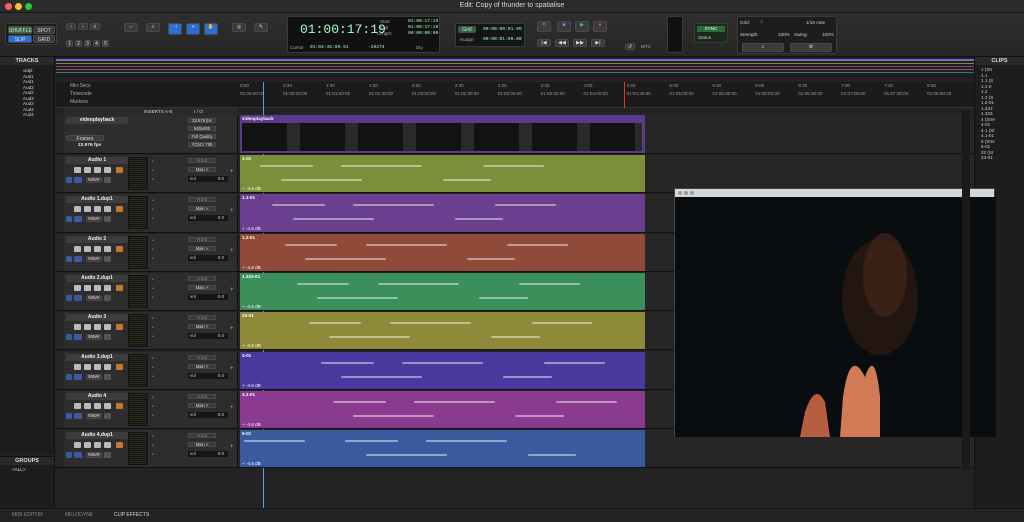 The height and width of the screenshot is (522, 1024). Describe the element at coordinates (467, 39) in the screenshot. I see `nudge-label: Nudge` at that location.